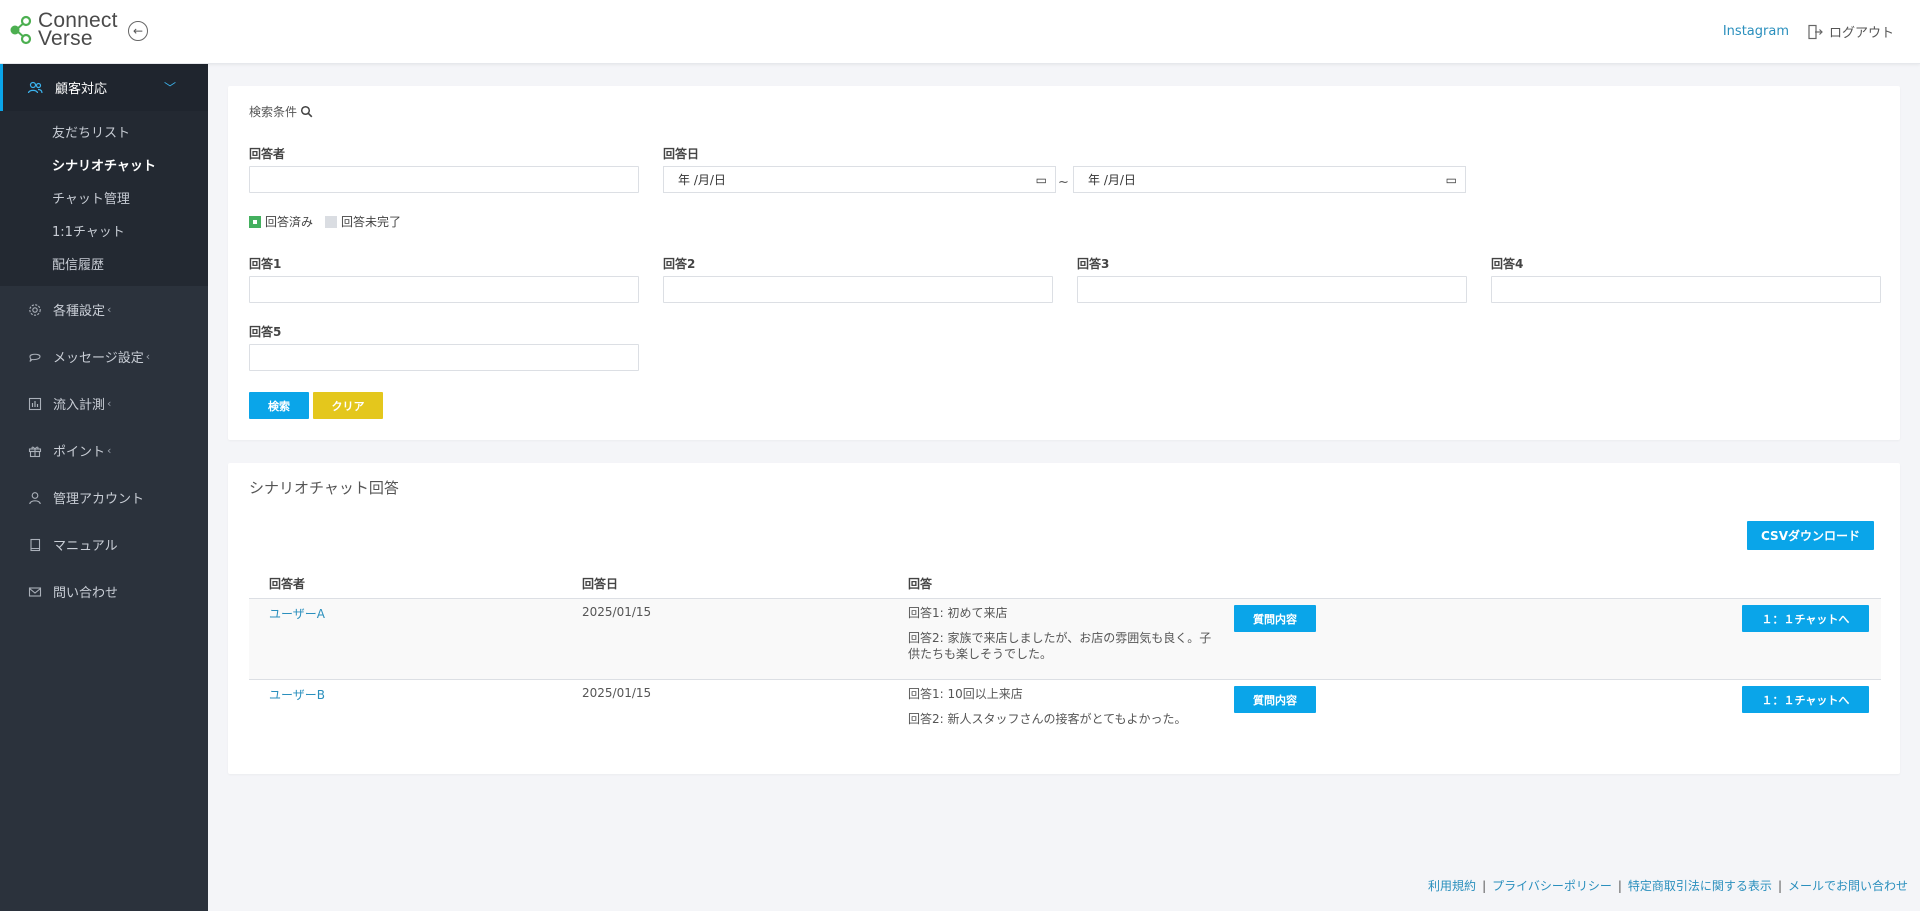 The height and width of the screenshot is (911, 1920). Describe the element at coordinates (86, 593) in the screenshot. I see `sidebar-item-label: 問い合わせ` at that location.